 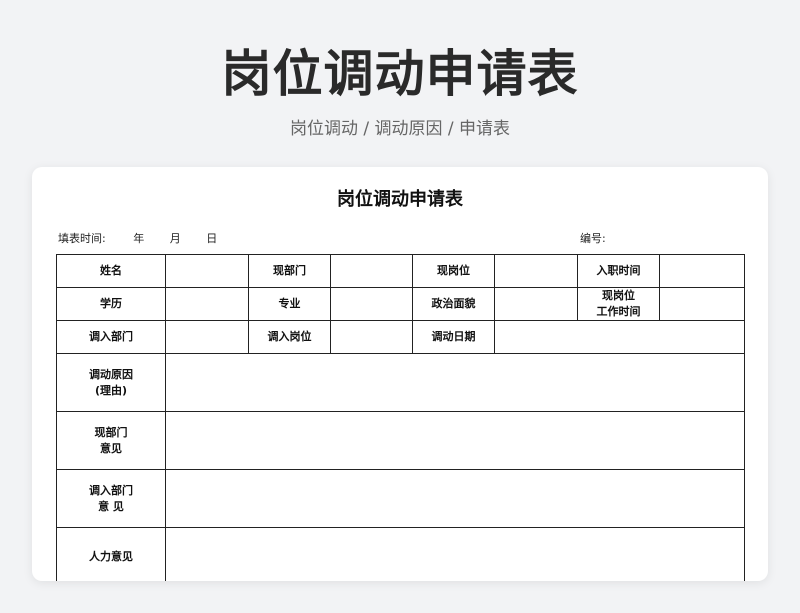 I want to click on field-position-work-time, so click(x=702, y=304).